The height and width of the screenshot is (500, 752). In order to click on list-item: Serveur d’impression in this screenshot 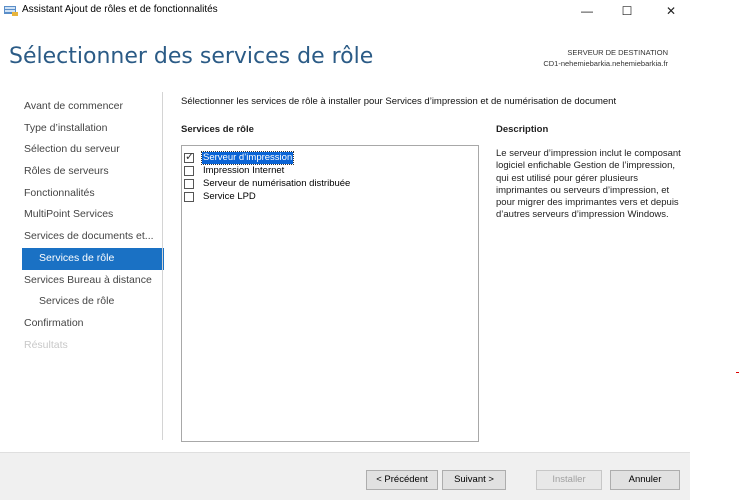, I will do `click(239, 158)`.